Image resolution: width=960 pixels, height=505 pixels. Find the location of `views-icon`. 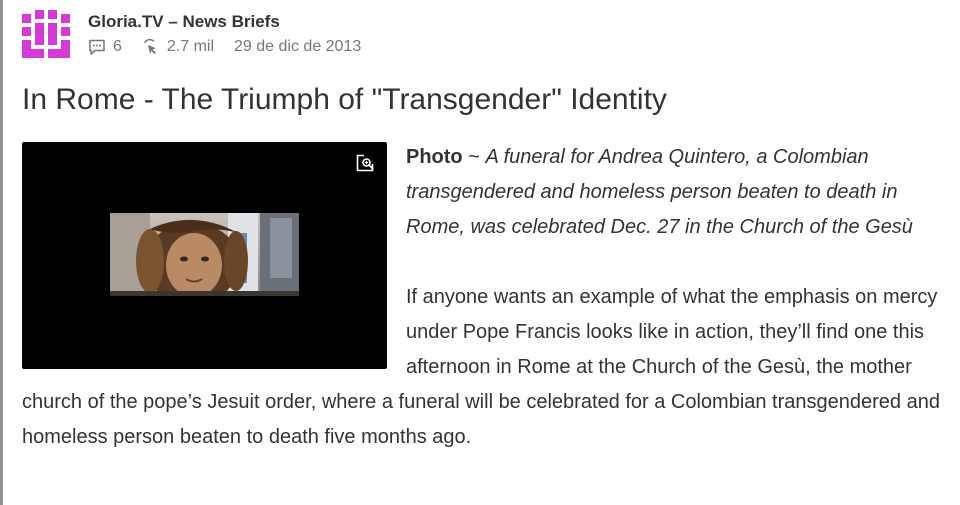

views-icon is located at coordinates (151, 47).